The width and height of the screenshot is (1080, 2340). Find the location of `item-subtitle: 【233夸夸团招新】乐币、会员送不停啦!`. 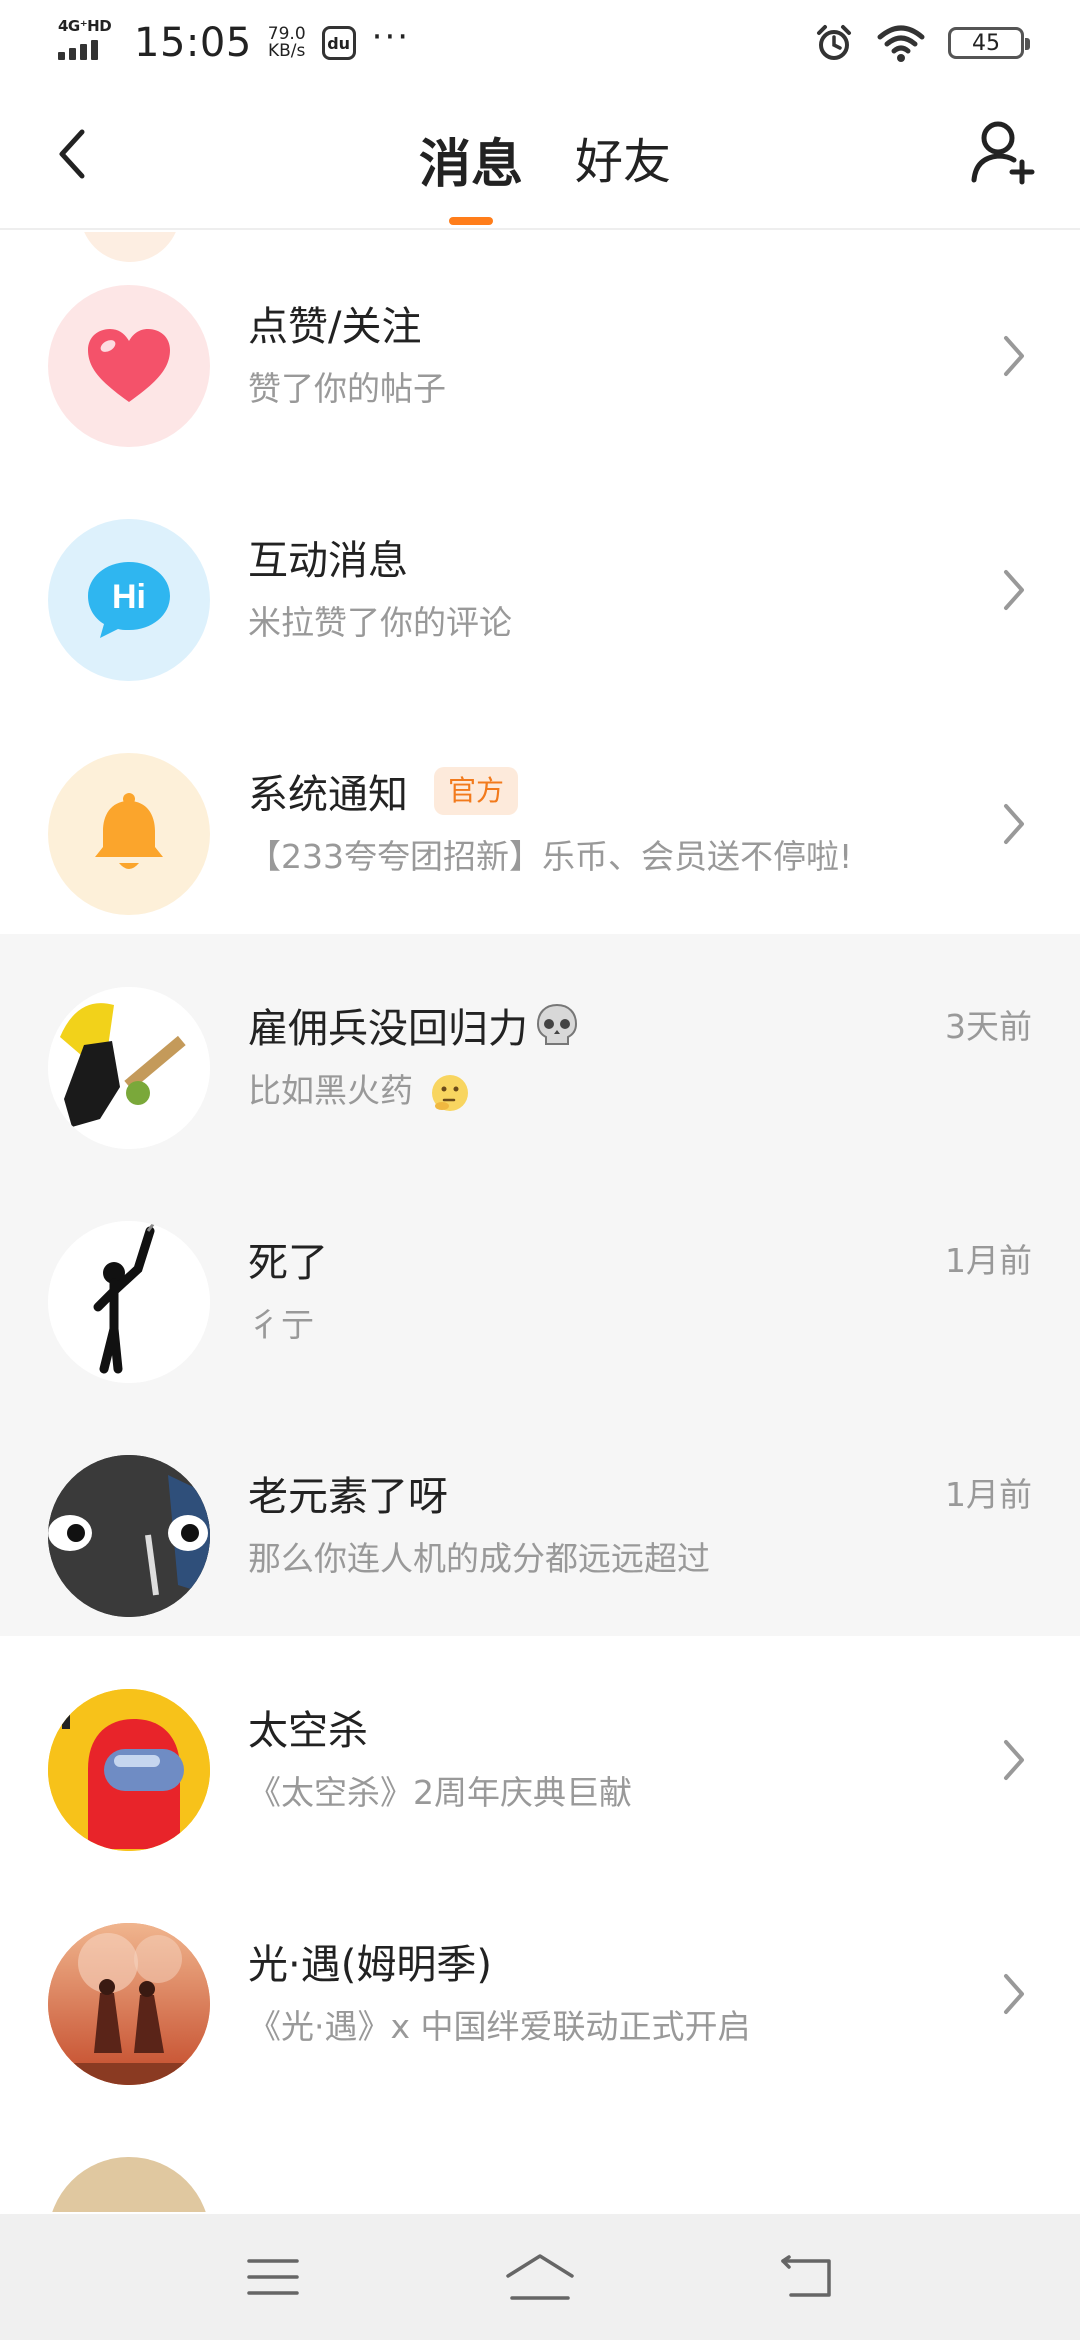

item-subtitle: 【233夸夸团招新】乐币、会员送不停啦! is located at coordinates (550, 856).